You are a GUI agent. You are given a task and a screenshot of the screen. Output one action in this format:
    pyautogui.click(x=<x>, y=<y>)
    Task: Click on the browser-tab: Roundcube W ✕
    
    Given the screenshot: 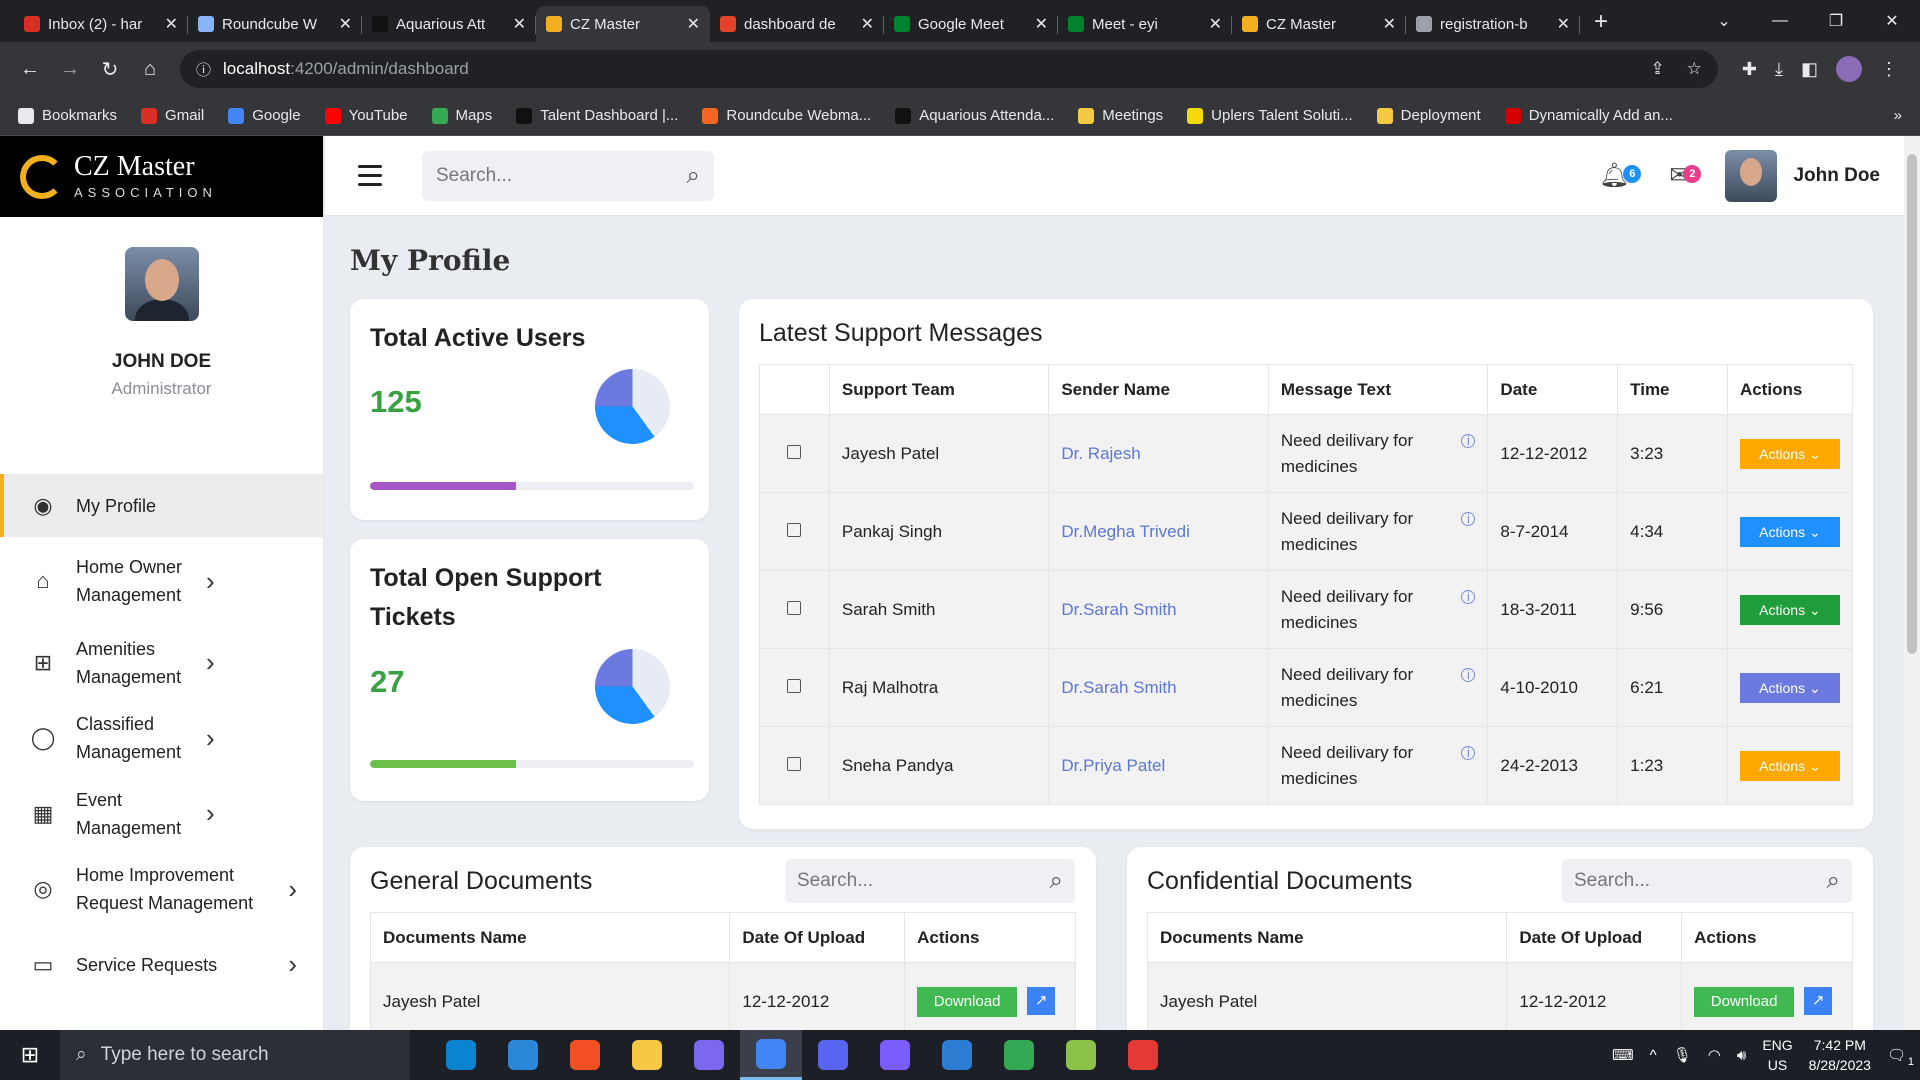 What is the action you would take?
    pyautogui.click(x=275, y=24)
    